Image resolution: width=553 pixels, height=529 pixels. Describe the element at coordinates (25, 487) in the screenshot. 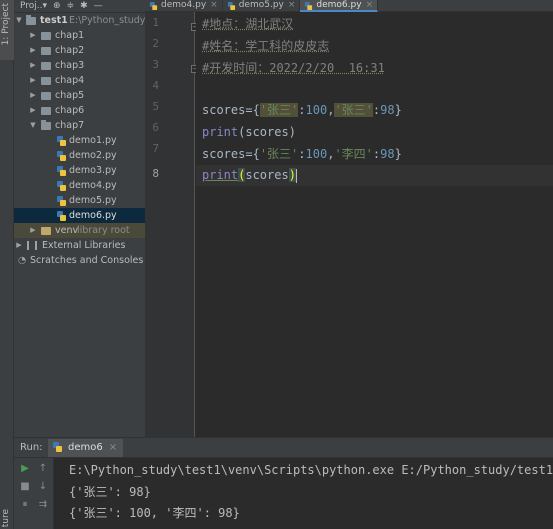

I see `stop-icon: ■` at that location.